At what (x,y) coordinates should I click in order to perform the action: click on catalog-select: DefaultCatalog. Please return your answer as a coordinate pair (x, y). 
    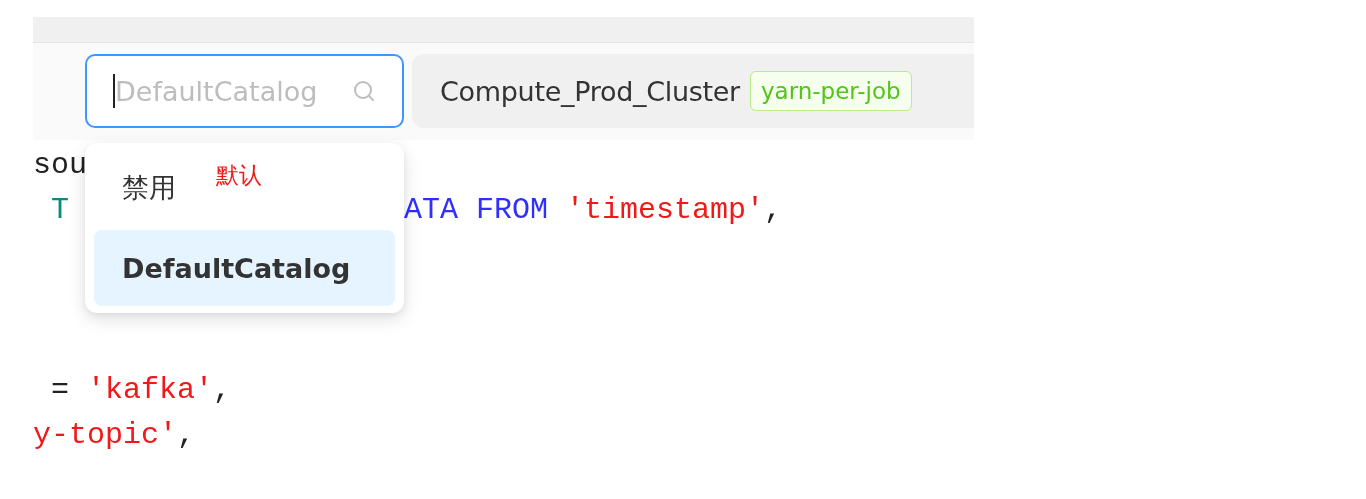
    Looking at the image, I should click on (244, 91).